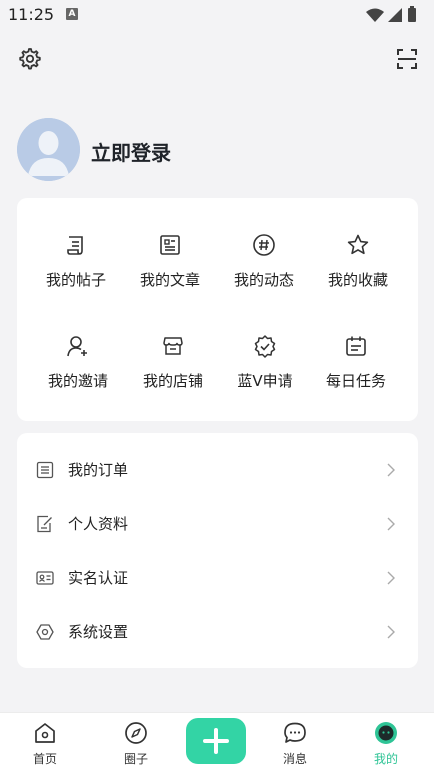 The height and width of the screenshot is (771, 434). What do you see at coordinates (358, 244) in the screenshot?
I see `star-icon` at bounding box center [358, 244].